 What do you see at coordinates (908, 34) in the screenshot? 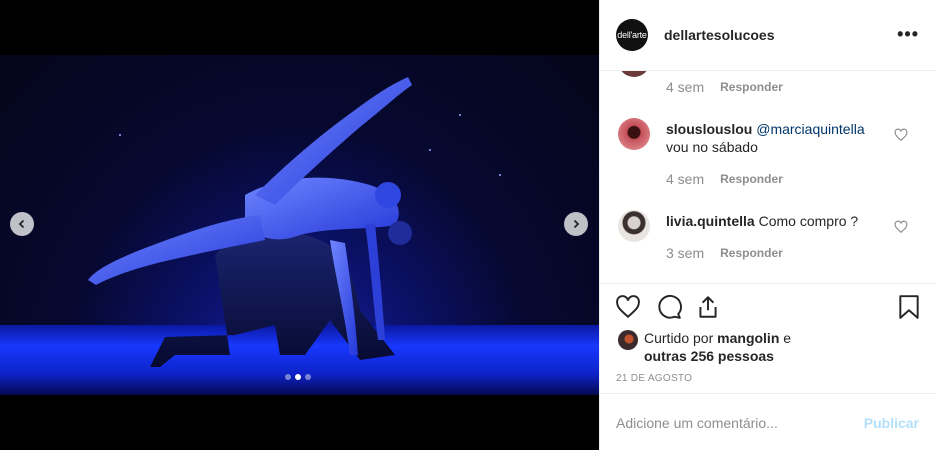
I see `more-options-button: •••` at bounding box center [908, 34].